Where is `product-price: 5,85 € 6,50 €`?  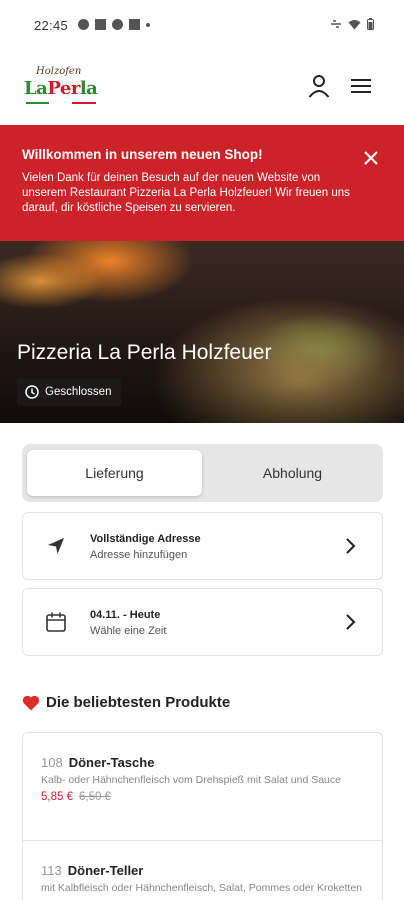
product-price: 5,85 € 6,50 € is located at coordinates (202, 797).